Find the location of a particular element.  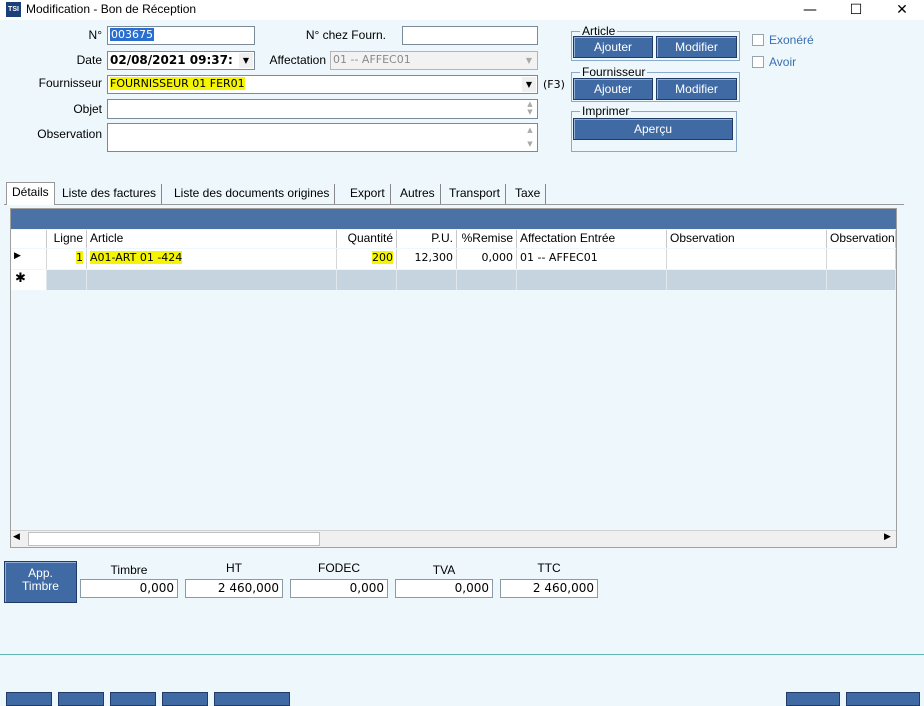

no-input: 003675 is located at coordinates (181, 35).